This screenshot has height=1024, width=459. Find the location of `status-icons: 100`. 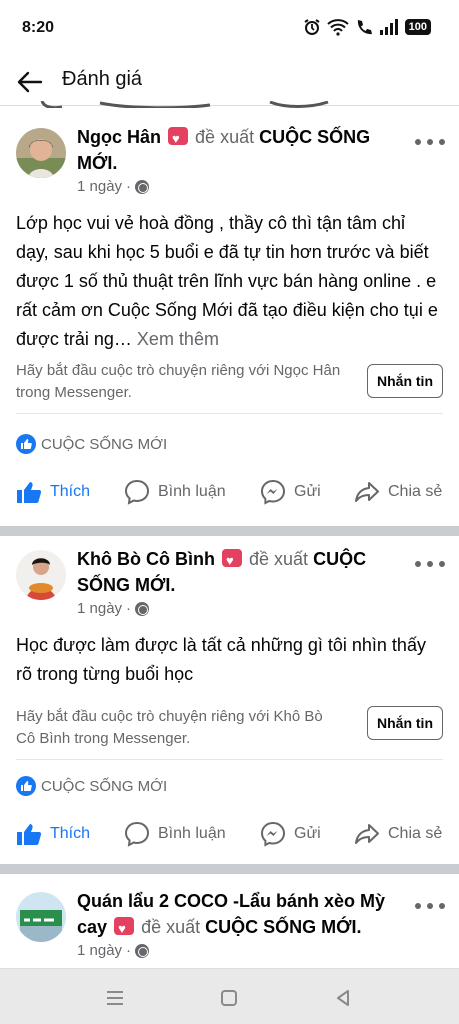

status-icons: 100 is located at coordinates (367, 27).